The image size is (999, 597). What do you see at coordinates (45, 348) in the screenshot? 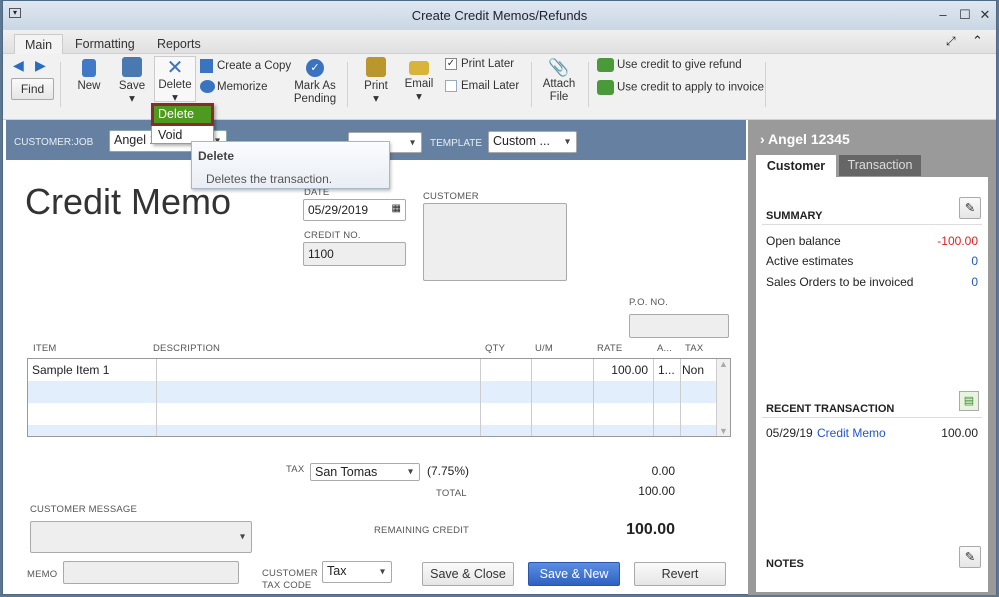
I see `column-item: ITEM` at bounding box center [45, 348].